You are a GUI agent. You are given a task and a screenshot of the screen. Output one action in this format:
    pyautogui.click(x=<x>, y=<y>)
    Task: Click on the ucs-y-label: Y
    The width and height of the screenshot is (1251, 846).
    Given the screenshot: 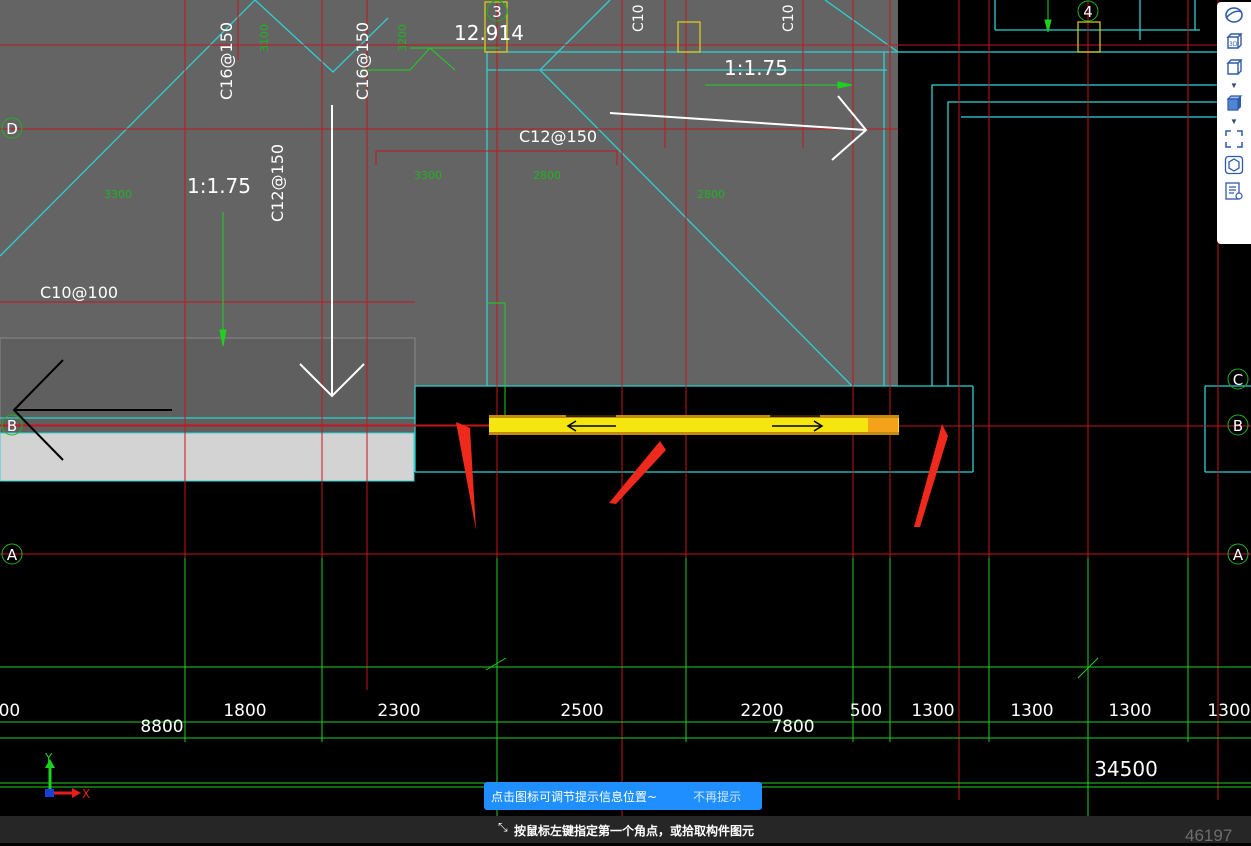 What is the action you would take?
    pyautogui.click(x=48, y=758)
    